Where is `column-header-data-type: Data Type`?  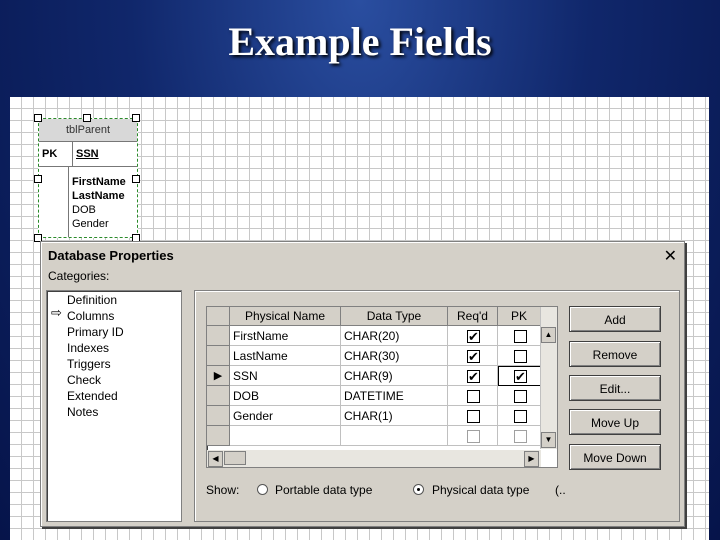 column-header-data-type: Data Type is located at coordinates (394, 316).